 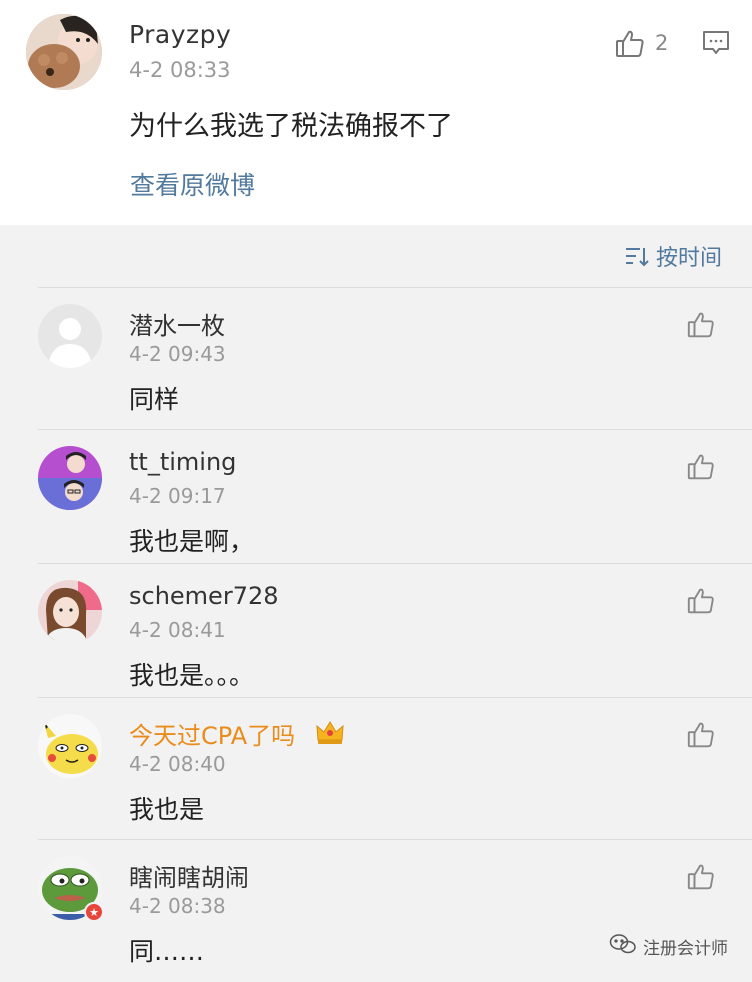 I want to click on comment-item: schemer728 4-2 08:41 我也是。。。, so click(x=376, y=631).